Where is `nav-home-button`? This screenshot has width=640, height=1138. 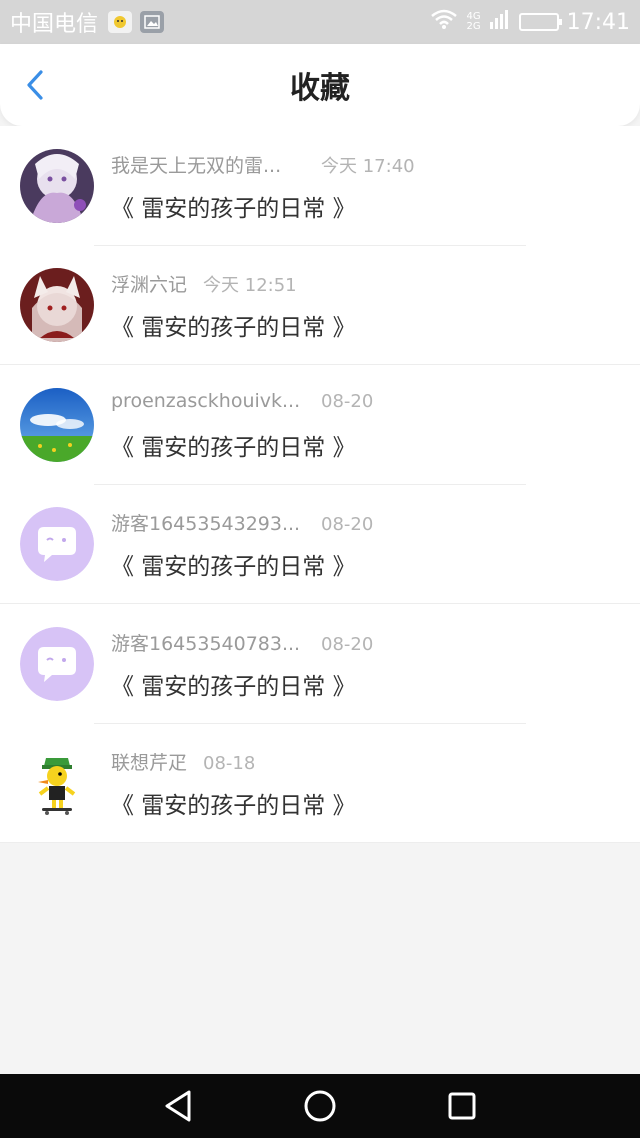 nav-home-button is located at coordinates (320, 1106).